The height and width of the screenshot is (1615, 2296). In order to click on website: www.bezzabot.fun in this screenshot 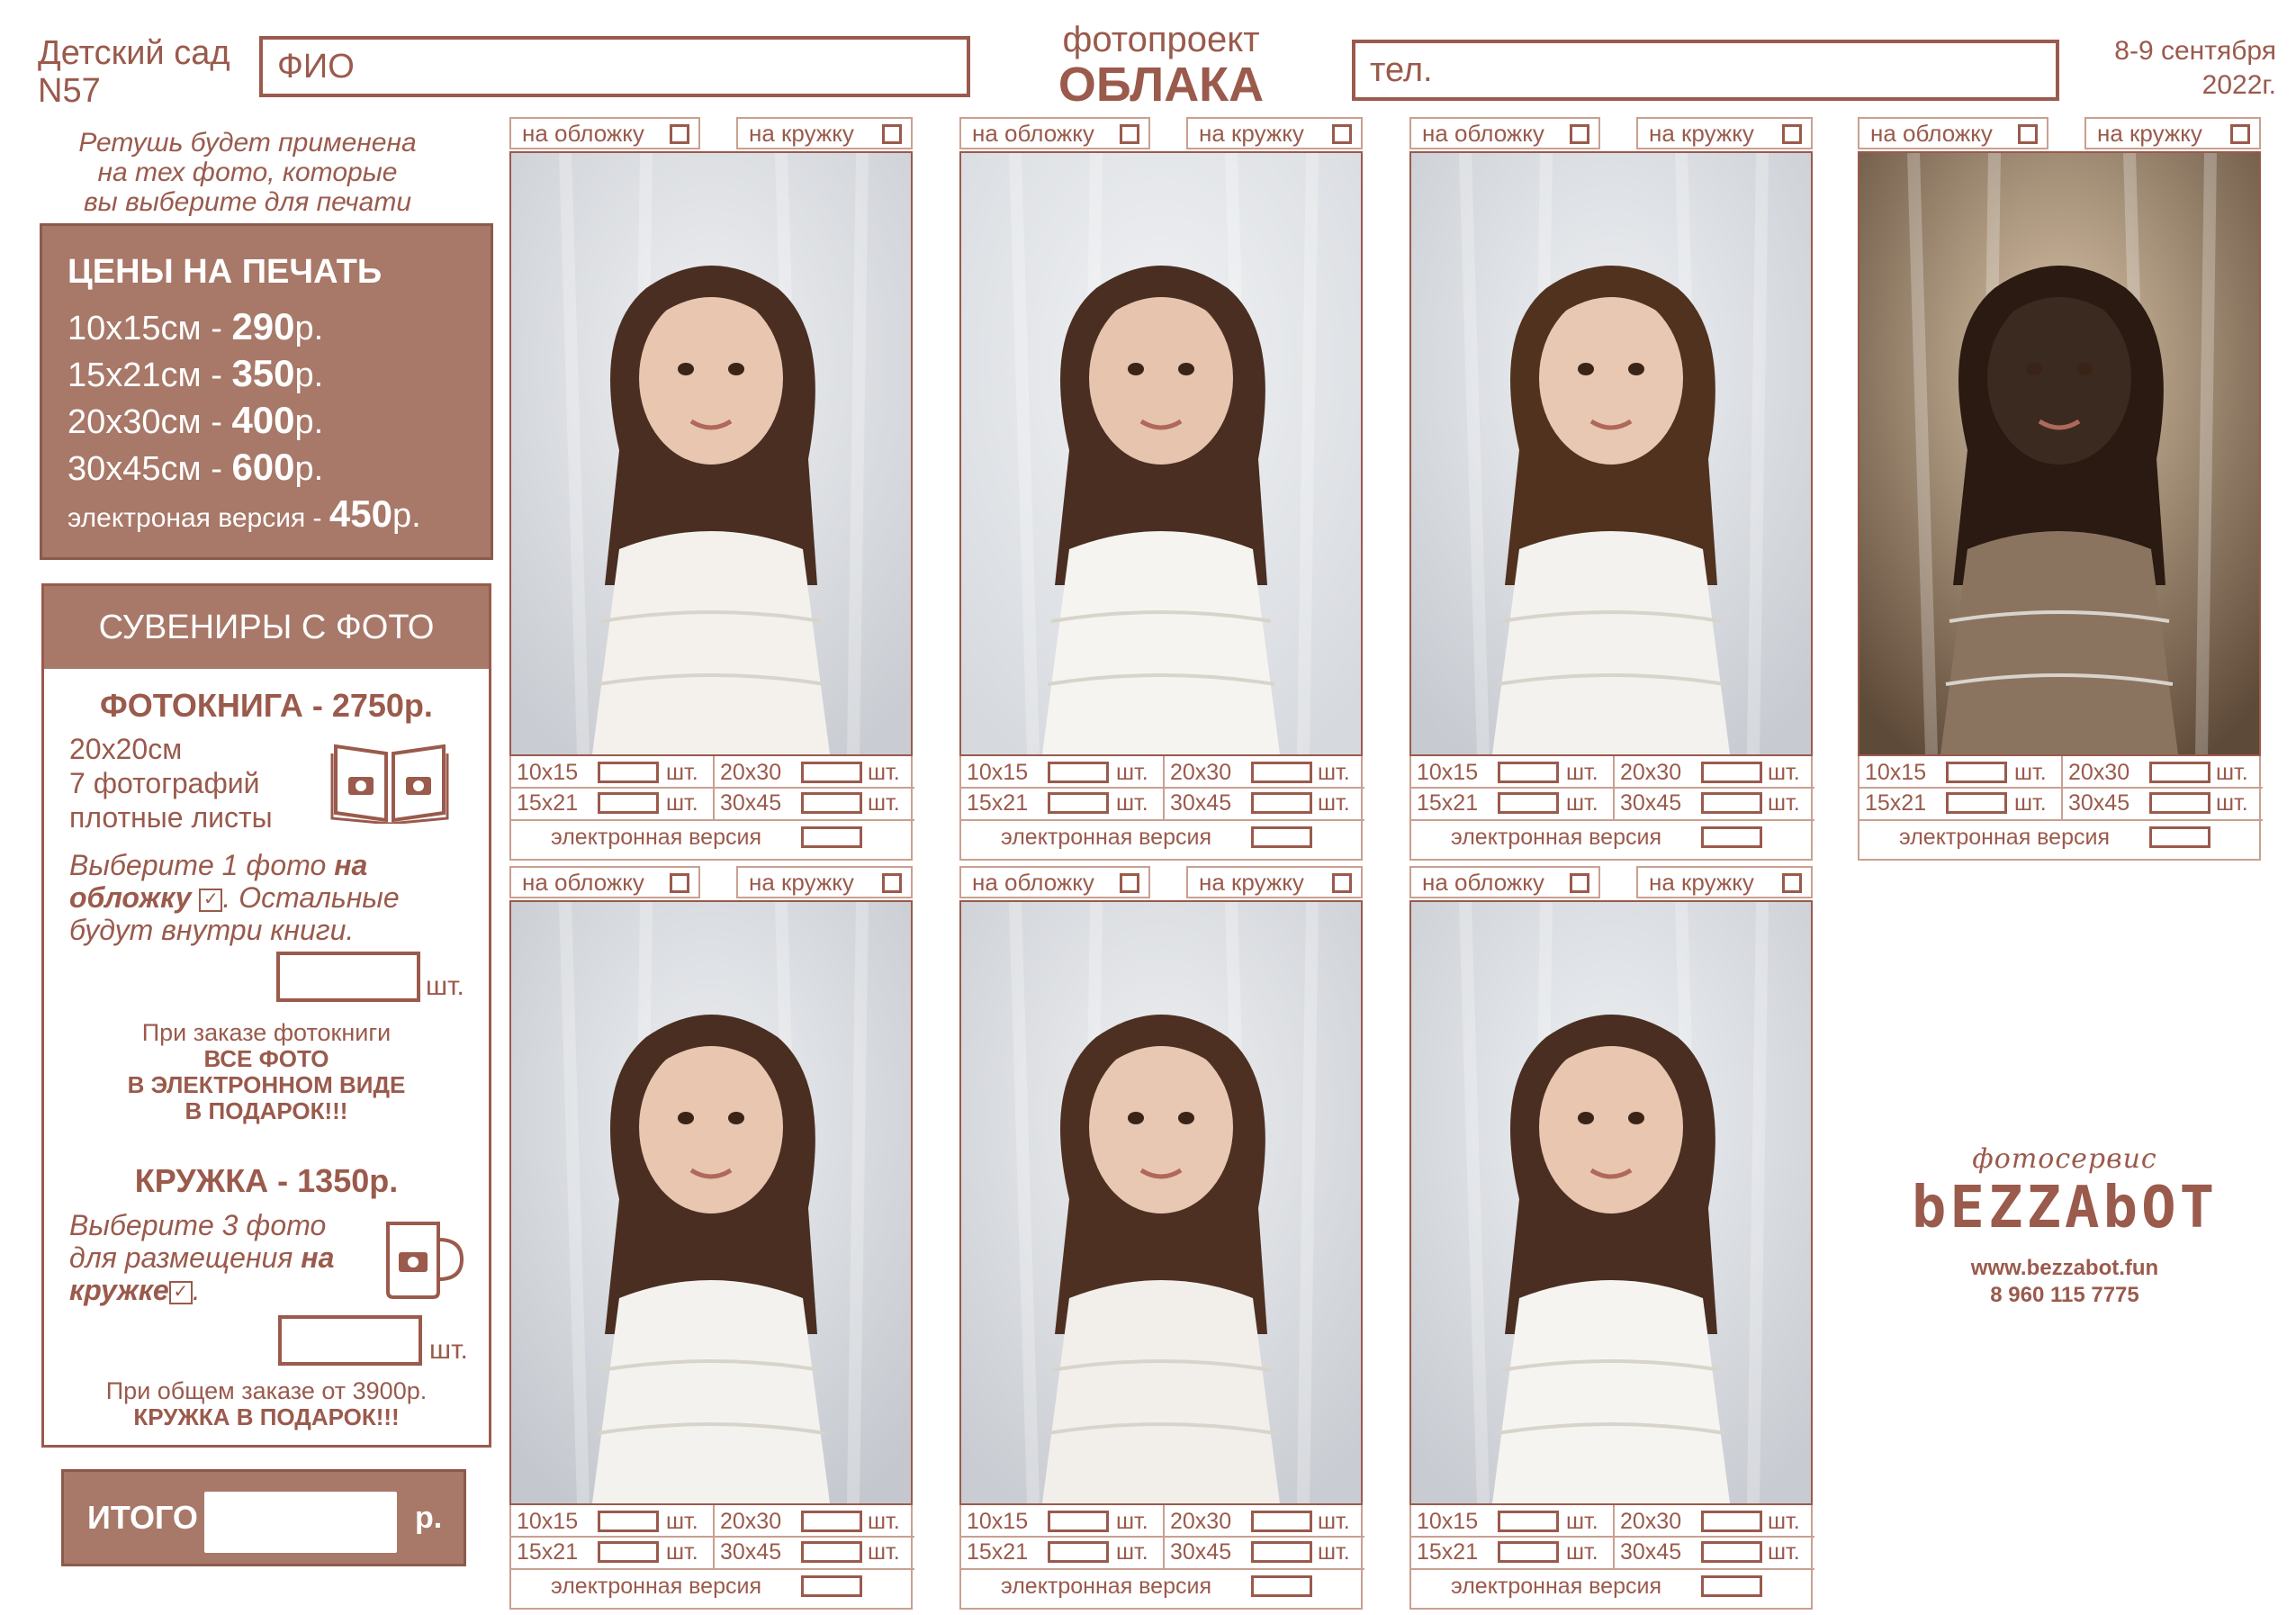, I will do `click(2065, 1268)`.